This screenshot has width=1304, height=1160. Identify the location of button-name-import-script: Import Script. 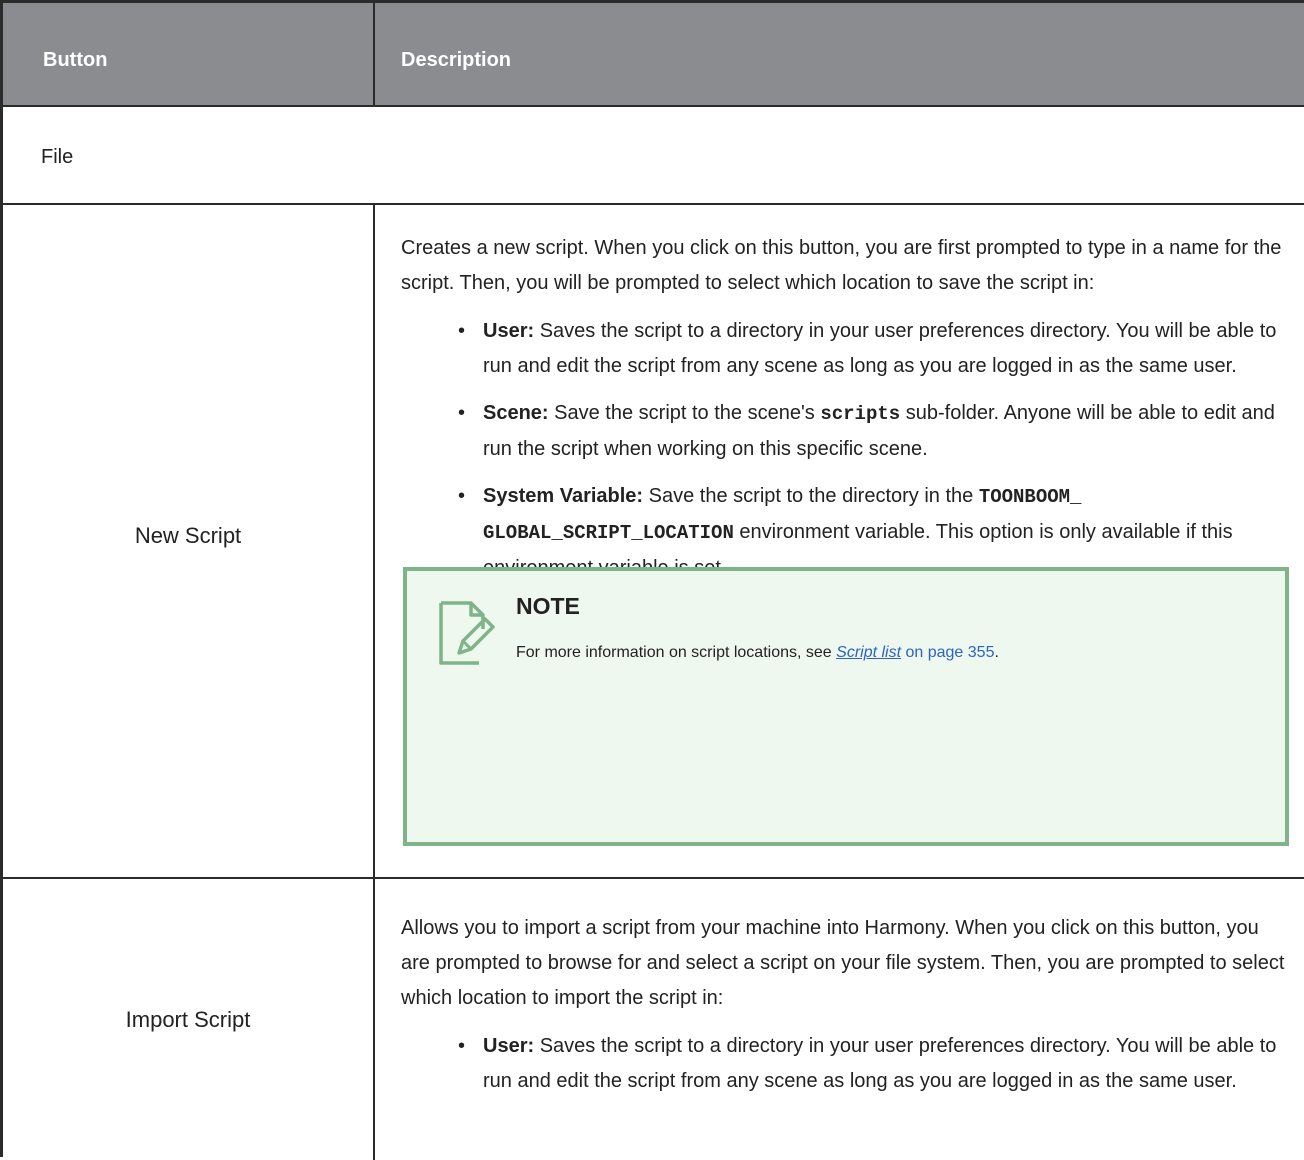
(188, 1019).